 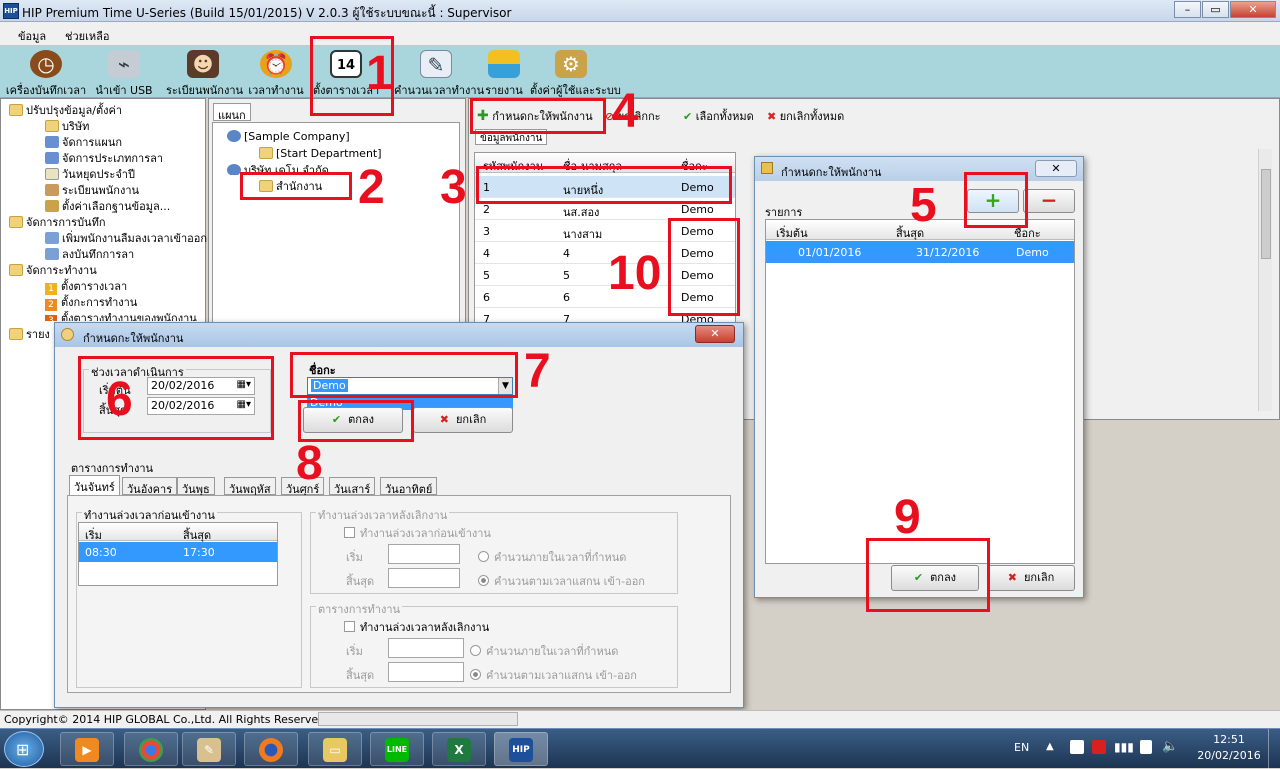 I want to click on toolbar-user-system-settings: ⚙ ตั้งค่าผู้ใช้และระบบ, so click(x=575, y=72).